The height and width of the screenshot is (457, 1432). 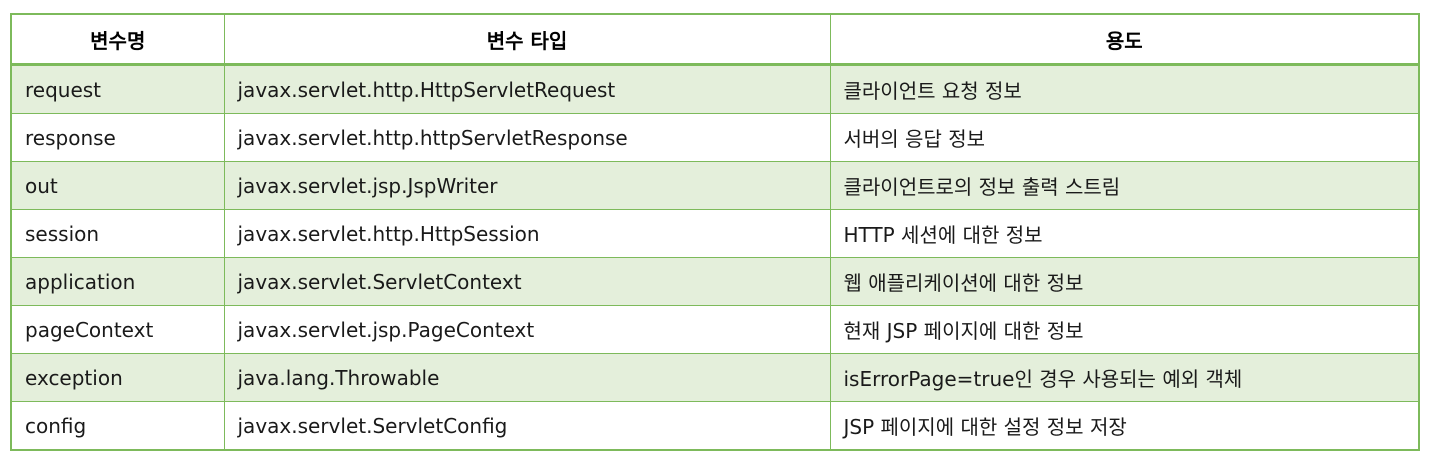 I want to click on cell-variable-type: java.lang.Throwable, so click(x=527, y=377).